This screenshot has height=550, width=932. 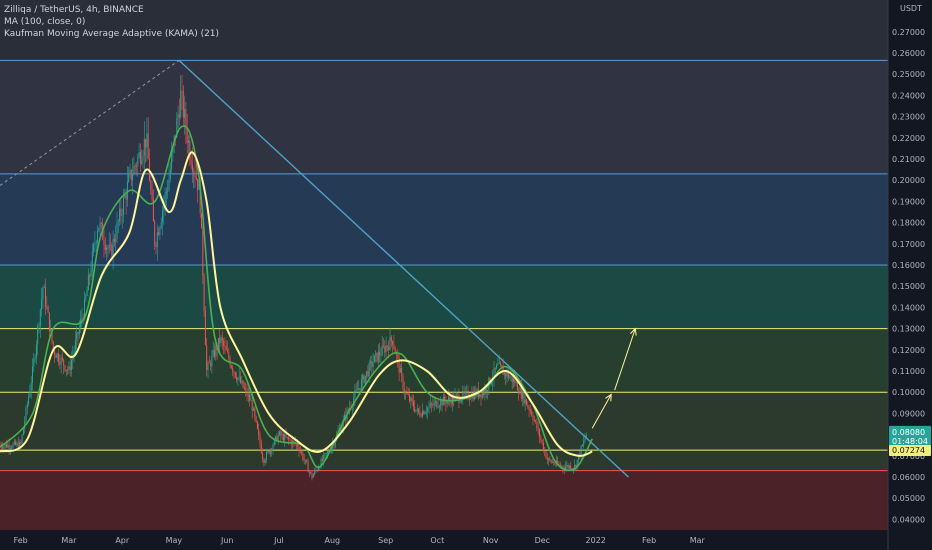 I want to click on x-tick-label: Oct, so click(x=437, y=540).